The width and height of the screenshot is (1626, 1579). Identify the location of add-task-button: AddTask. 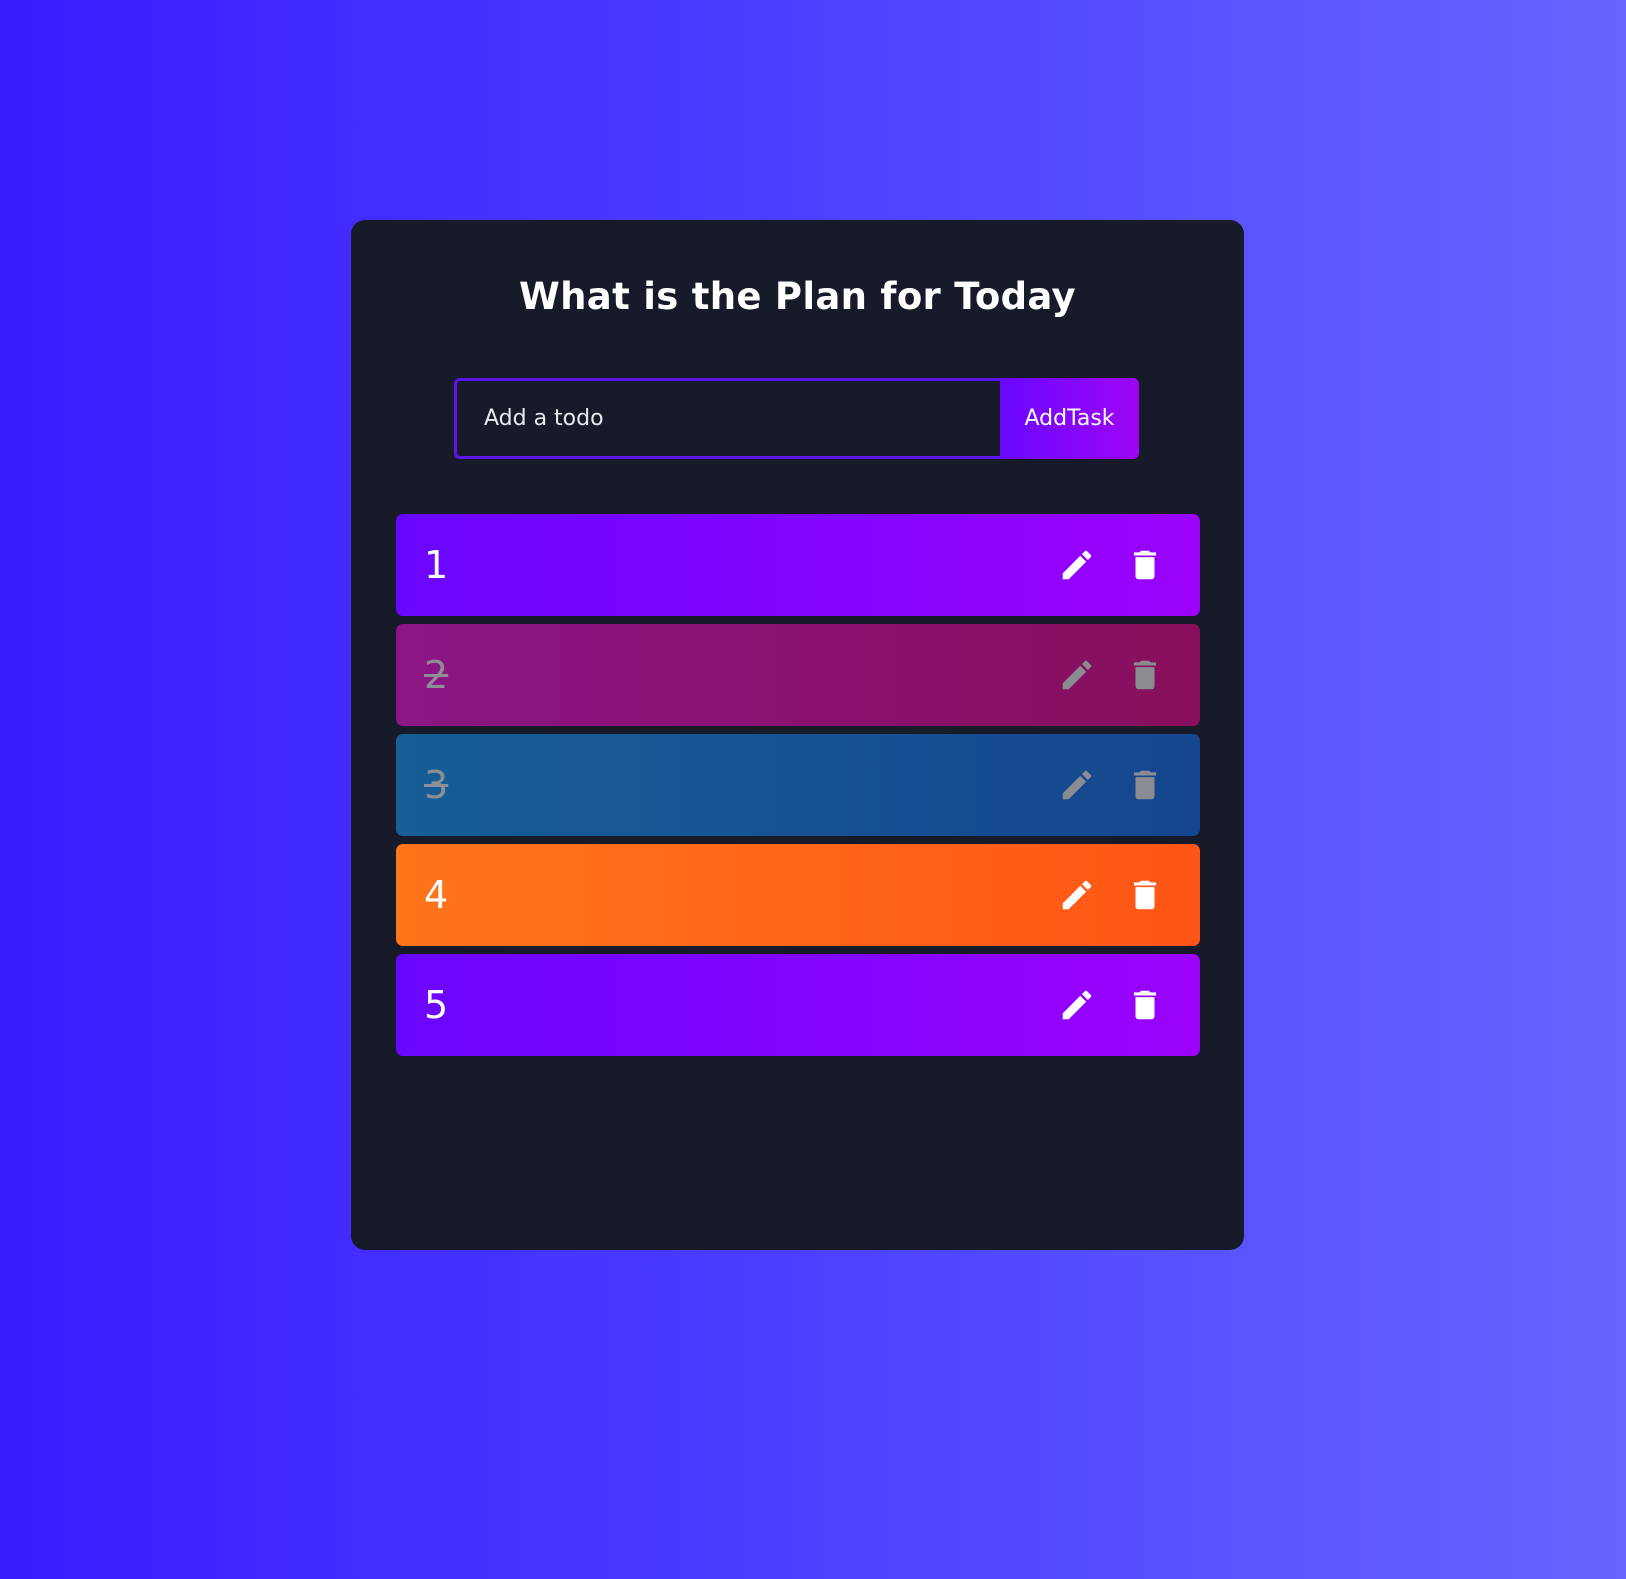
(1069, 418).